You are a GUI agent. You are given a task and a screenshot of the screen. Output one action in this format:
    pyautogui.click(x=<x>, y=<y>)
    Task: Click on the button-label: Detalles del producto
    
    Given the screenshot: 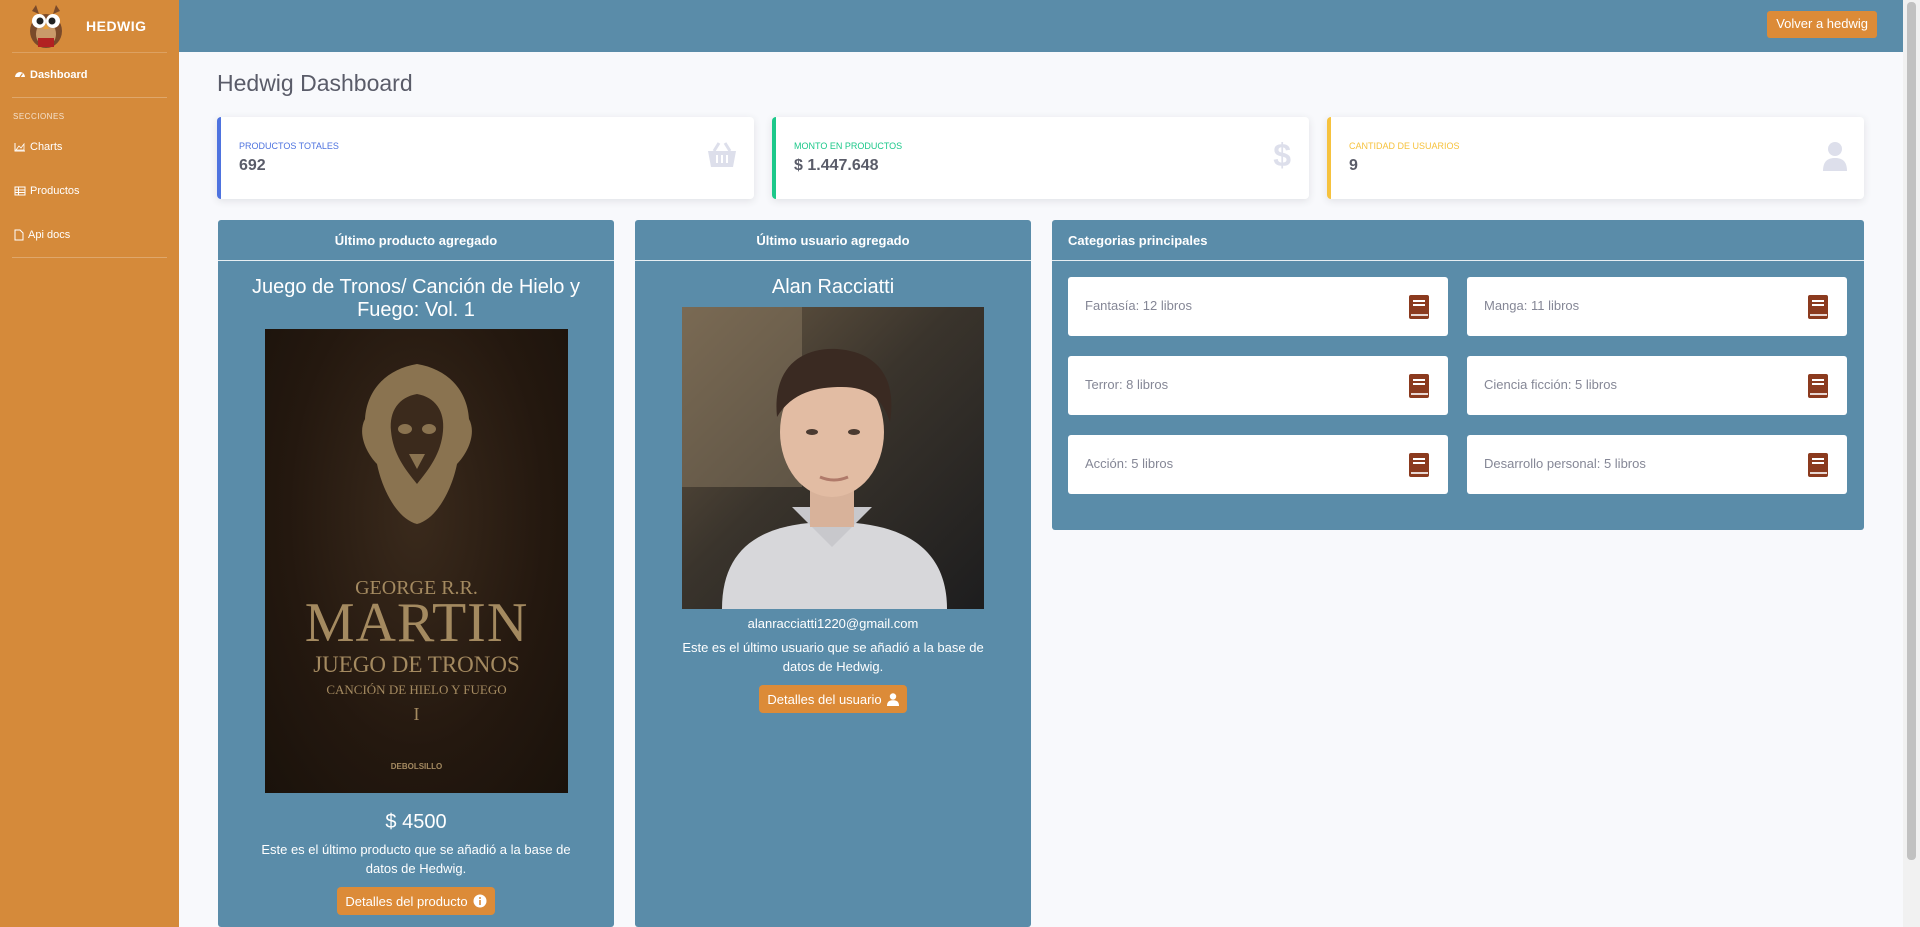 What is the action you would take?
    pyautogui.click(x=406, y=901)
    